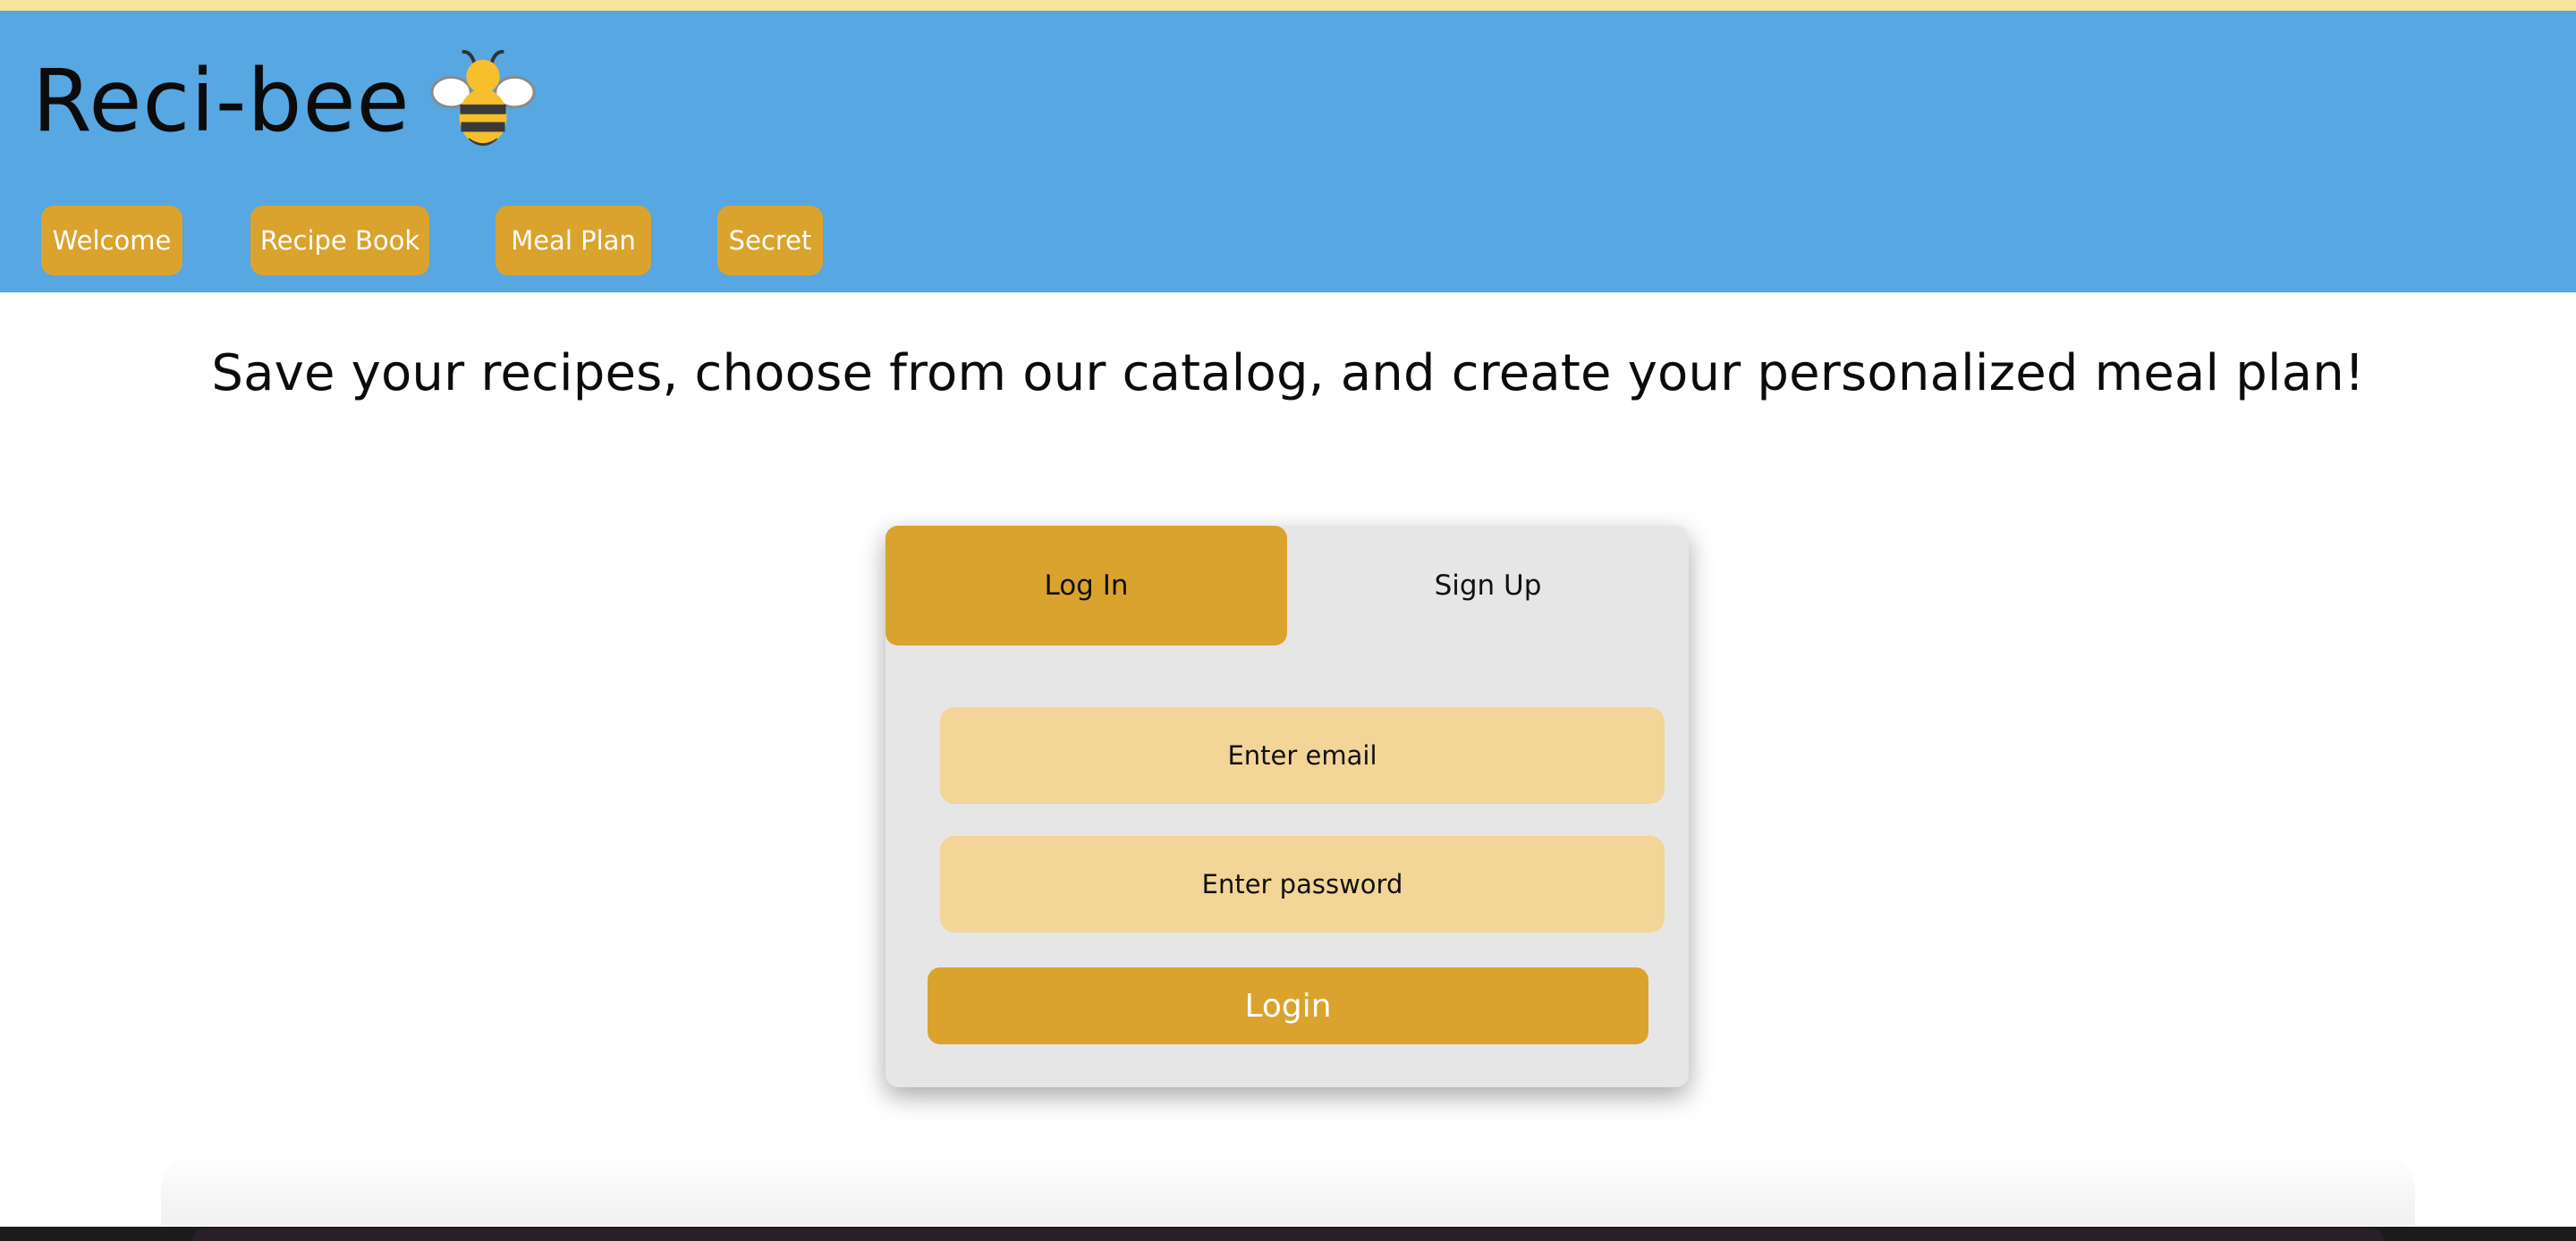 The width and height of the screenshot is (2576, 1241). What do you see at coordinates (1488, 586) in the screenshot?
I see `tab-sign-up: Sign Up` at bounding box center [1488, 586].